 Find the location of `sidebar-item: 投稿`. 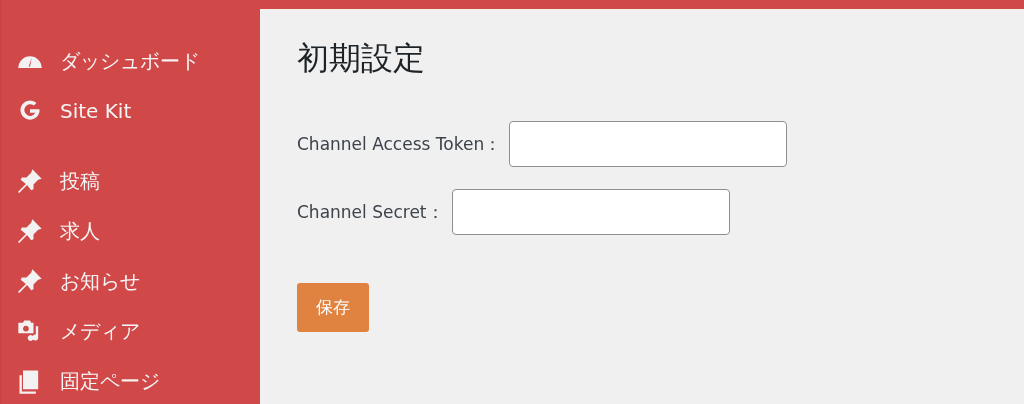

sidebar-item: 投稿 is located at coordinates (131, 181).